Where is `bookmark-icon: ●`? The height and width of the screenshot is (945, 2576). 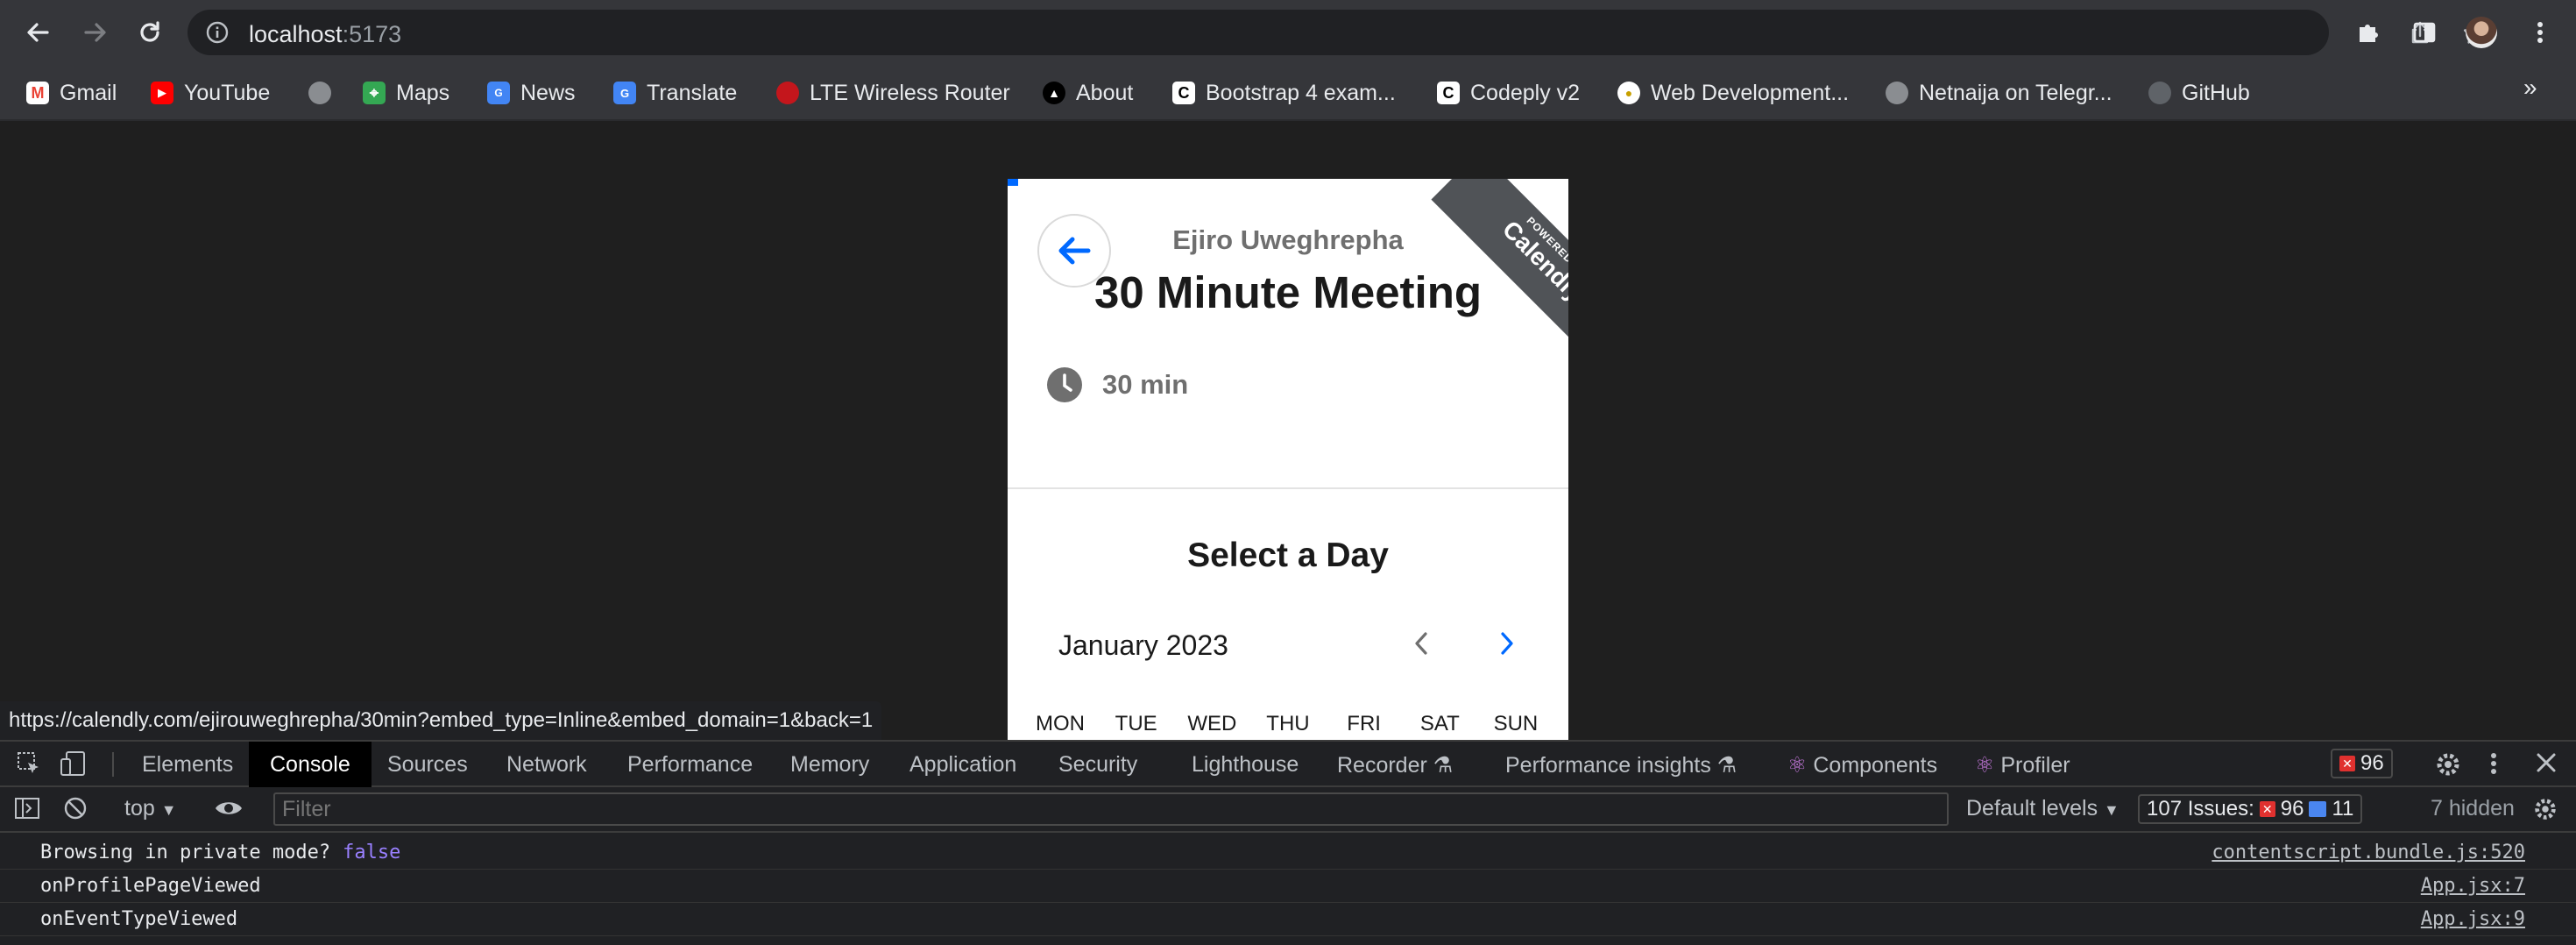 bookmark-icon: ● is located at coordinates (1628, 93).